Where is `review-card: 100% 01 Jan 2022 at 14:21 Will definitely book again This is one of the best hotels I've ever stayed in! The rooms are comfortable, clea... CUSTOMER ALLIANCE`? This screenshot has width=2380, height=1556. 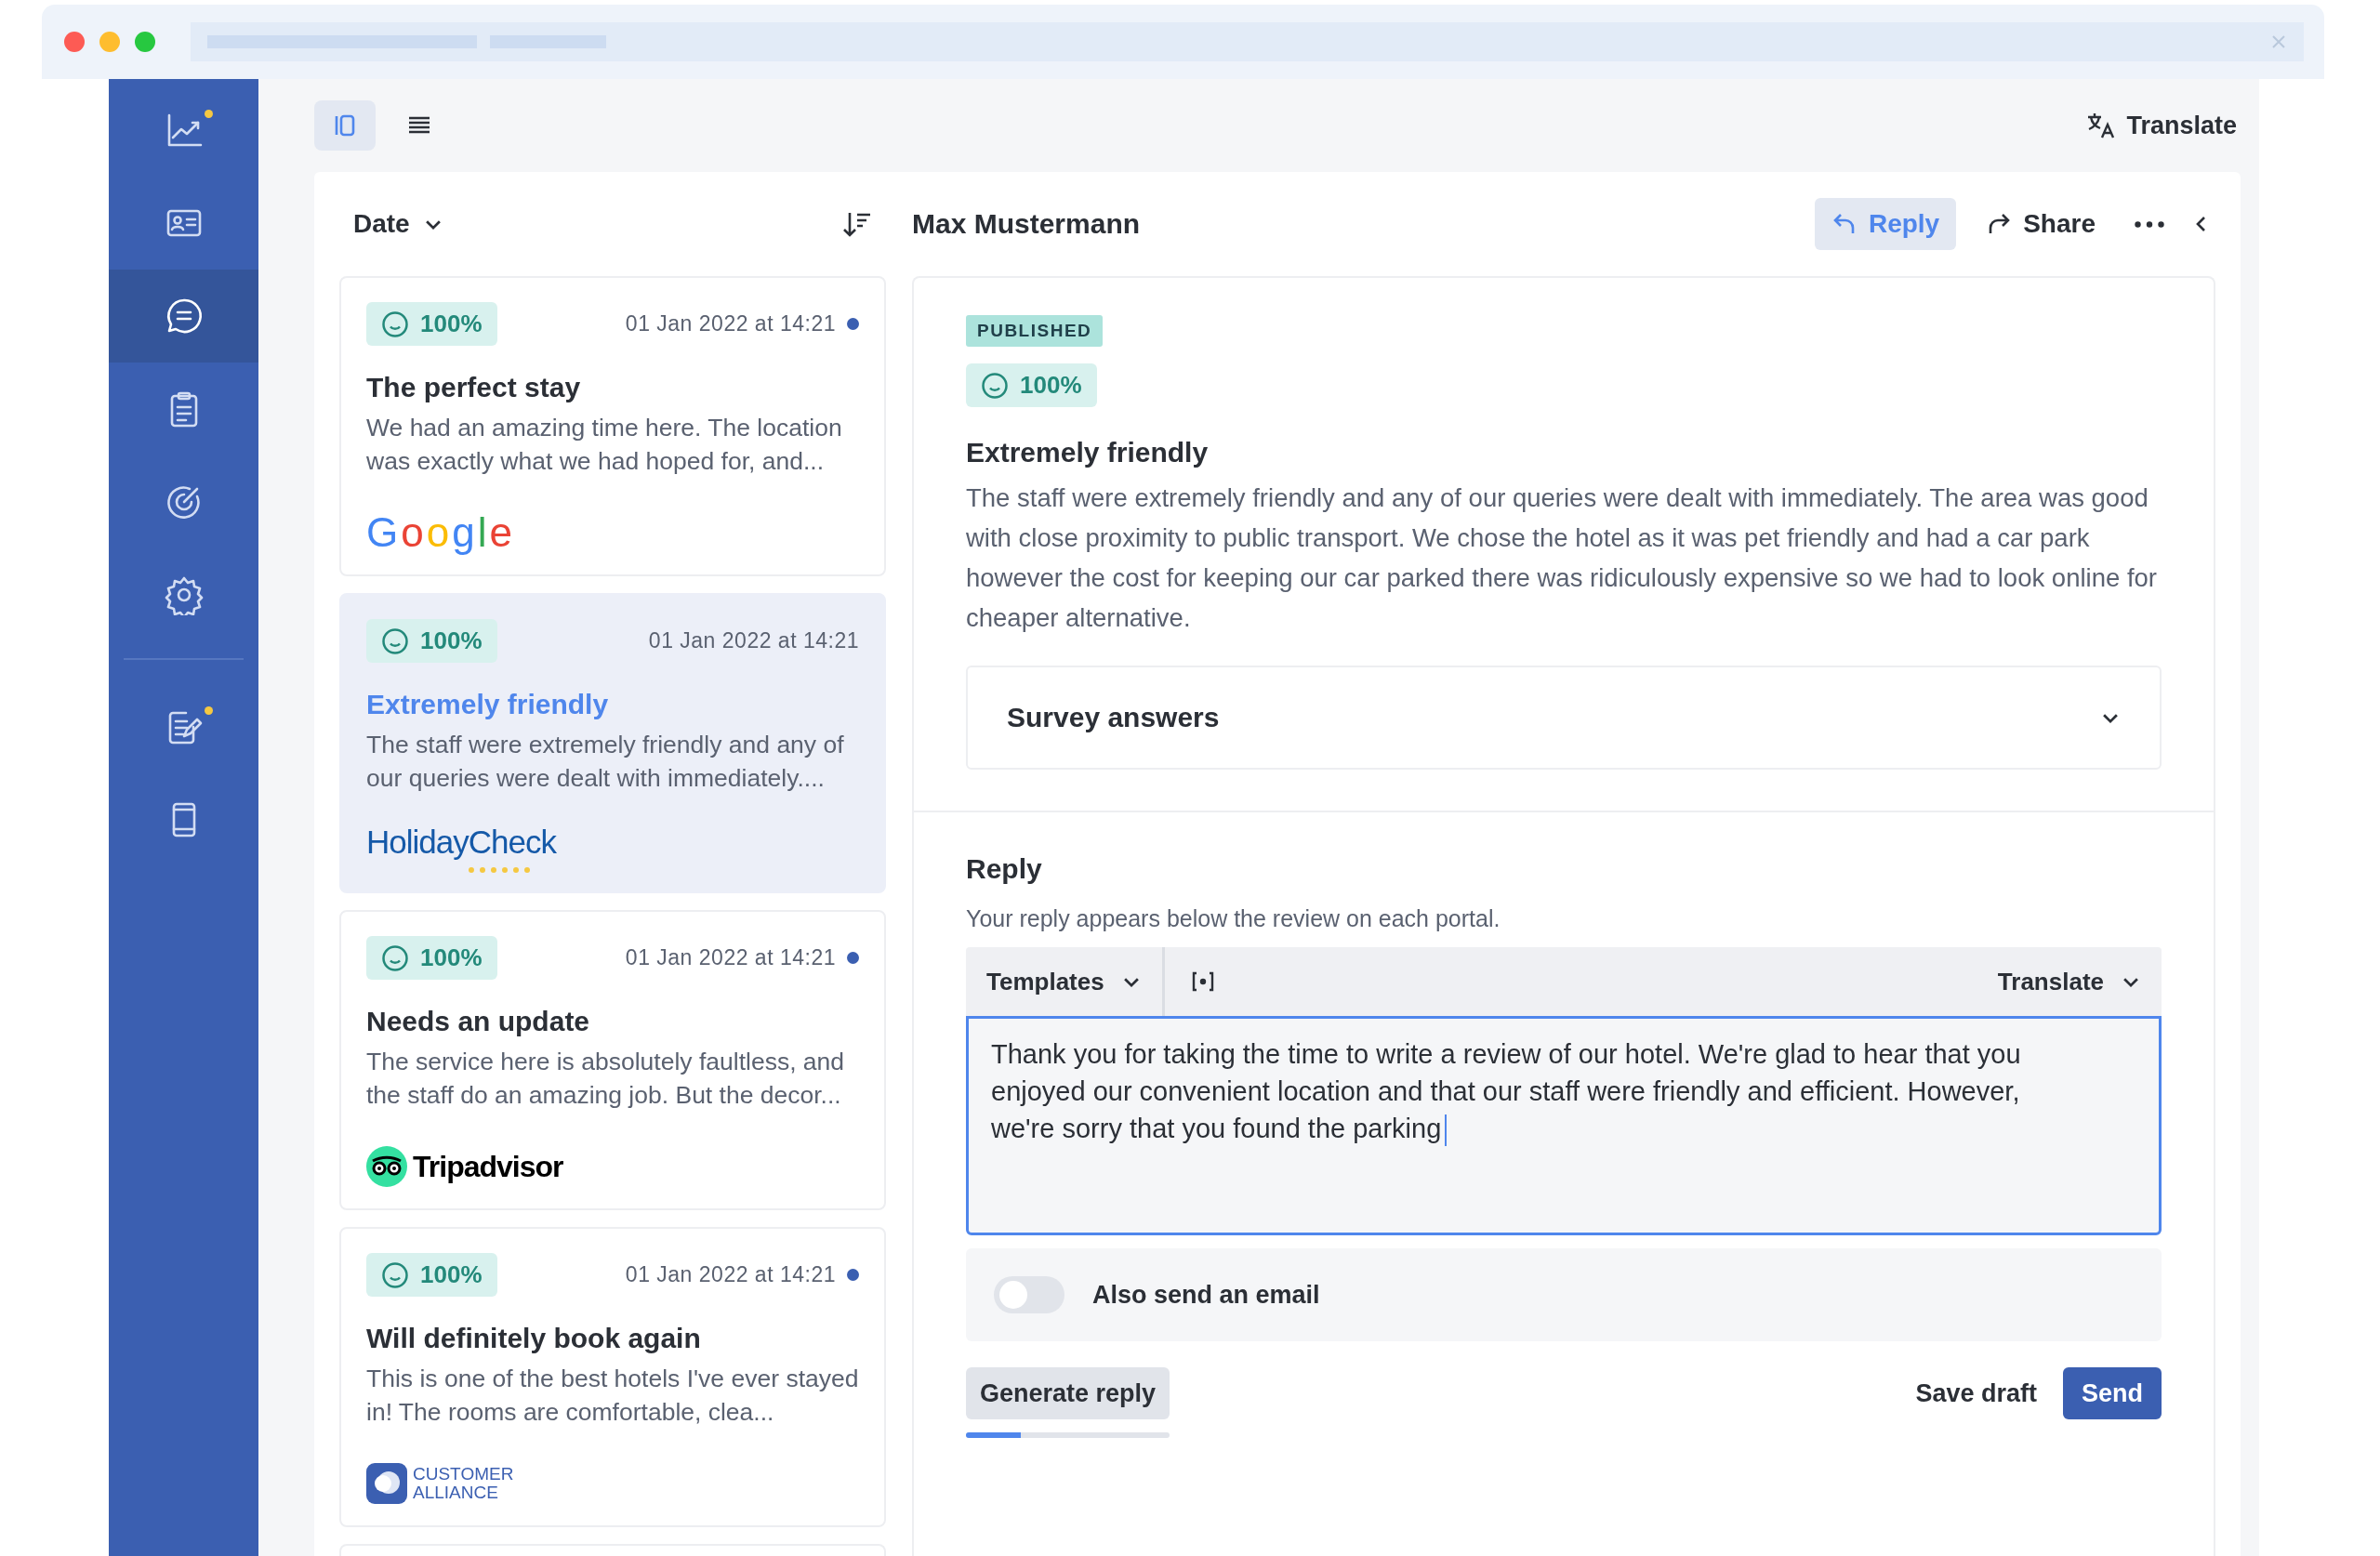 review-card: 100% 01 Jan 2022 at 14:21 Will definitely book again This is one of the best hotels I've ever stayed in! The rooms are comfortable, clea... CUSTOMER ALLIANCE is located at coordinates (612, 1377).